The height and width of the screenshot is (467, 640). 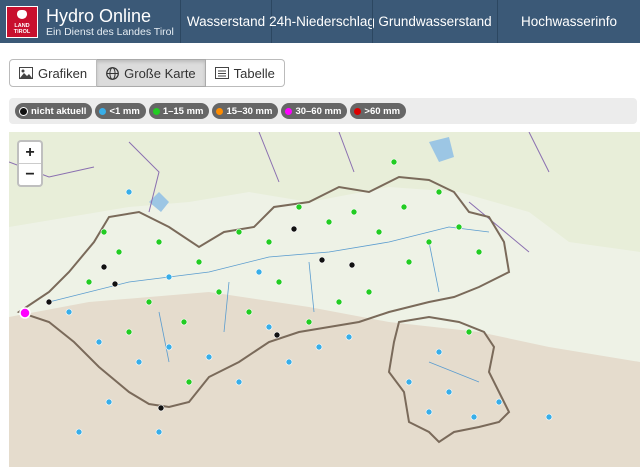 I want to click on app-title: Hydro Online, so click(x=99, y=15).